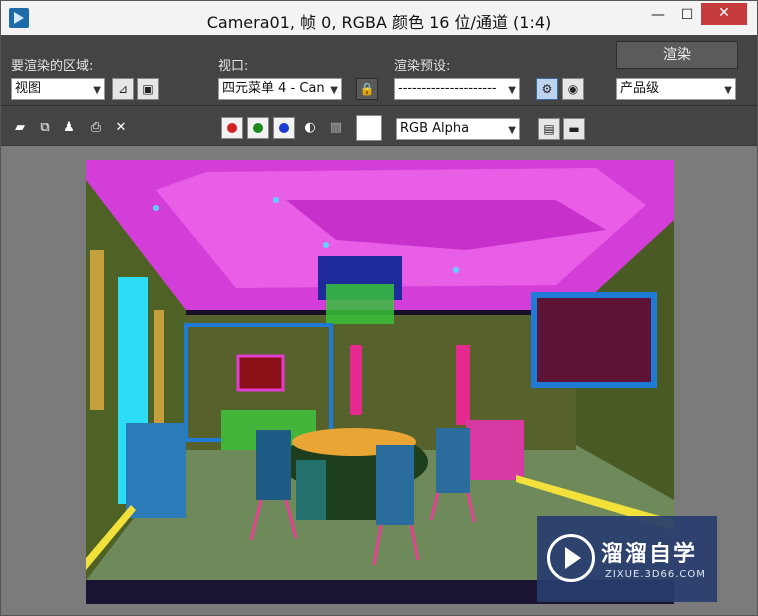 This screenshot has width=758, height=616. I want to click on lock-viewport-button: 🔒, so click(367, 89).